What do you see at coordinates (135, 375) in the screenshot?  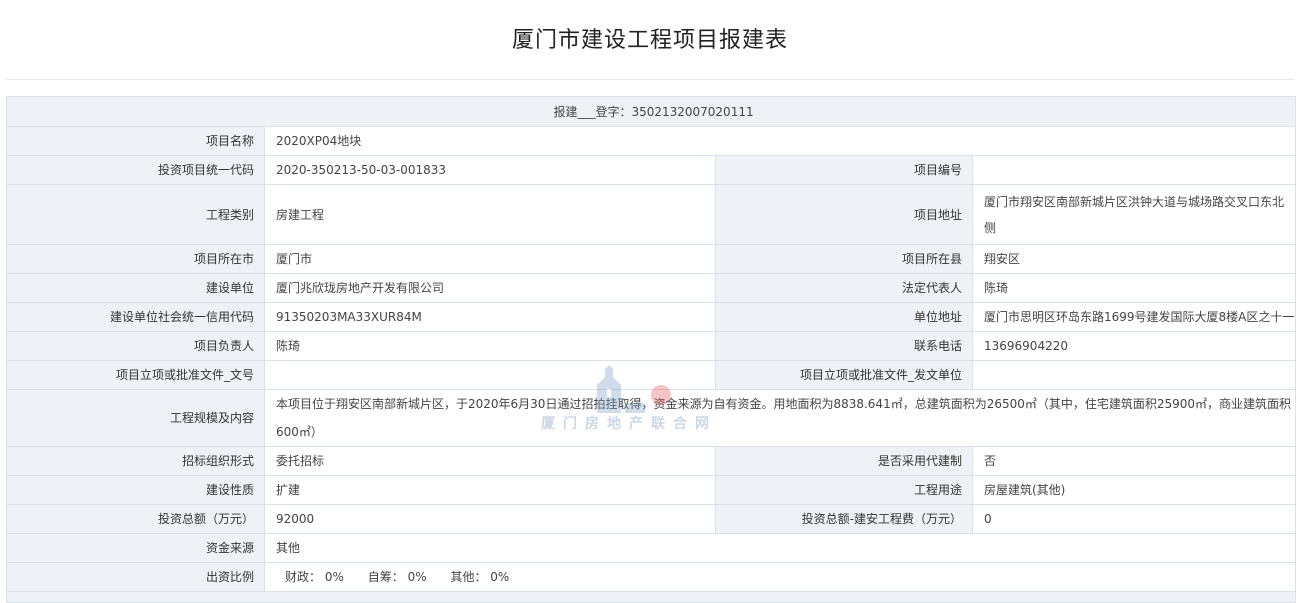 I see `field-label: 项目立项或批准文件_文号` at bounding box center [135, 375].